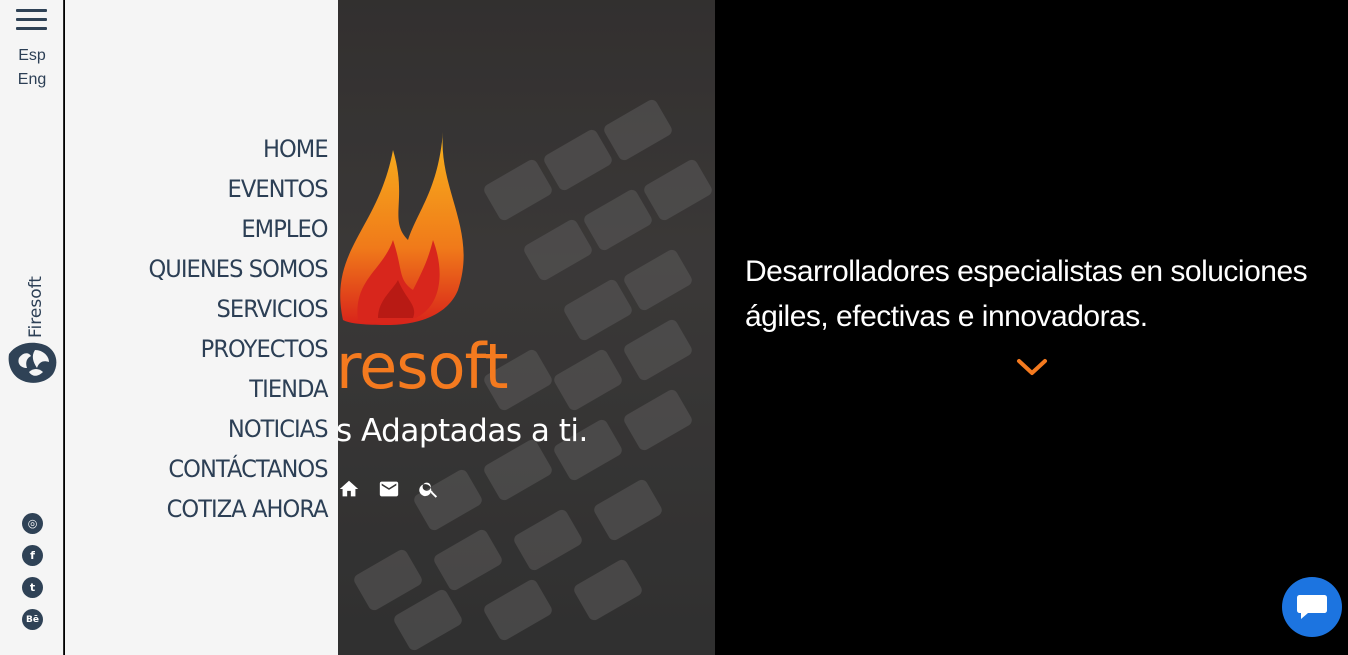 The height and width of the screenshot is (655, 1348). What do you see at coordinates (239, 349) in the screenshot?
I see `menu-item-proyectos: PROYECTOS` at bounding box center [239, 349].